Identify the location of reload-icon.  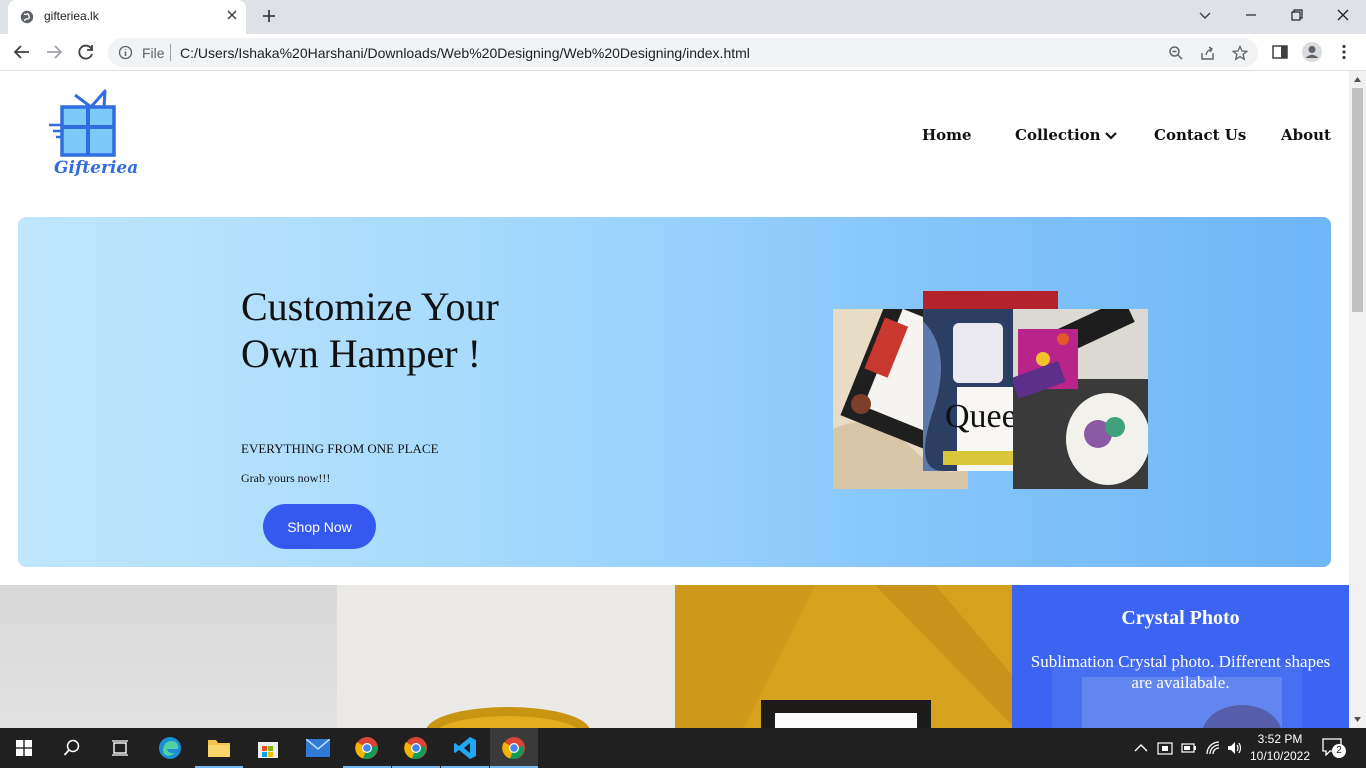
(86, 52).